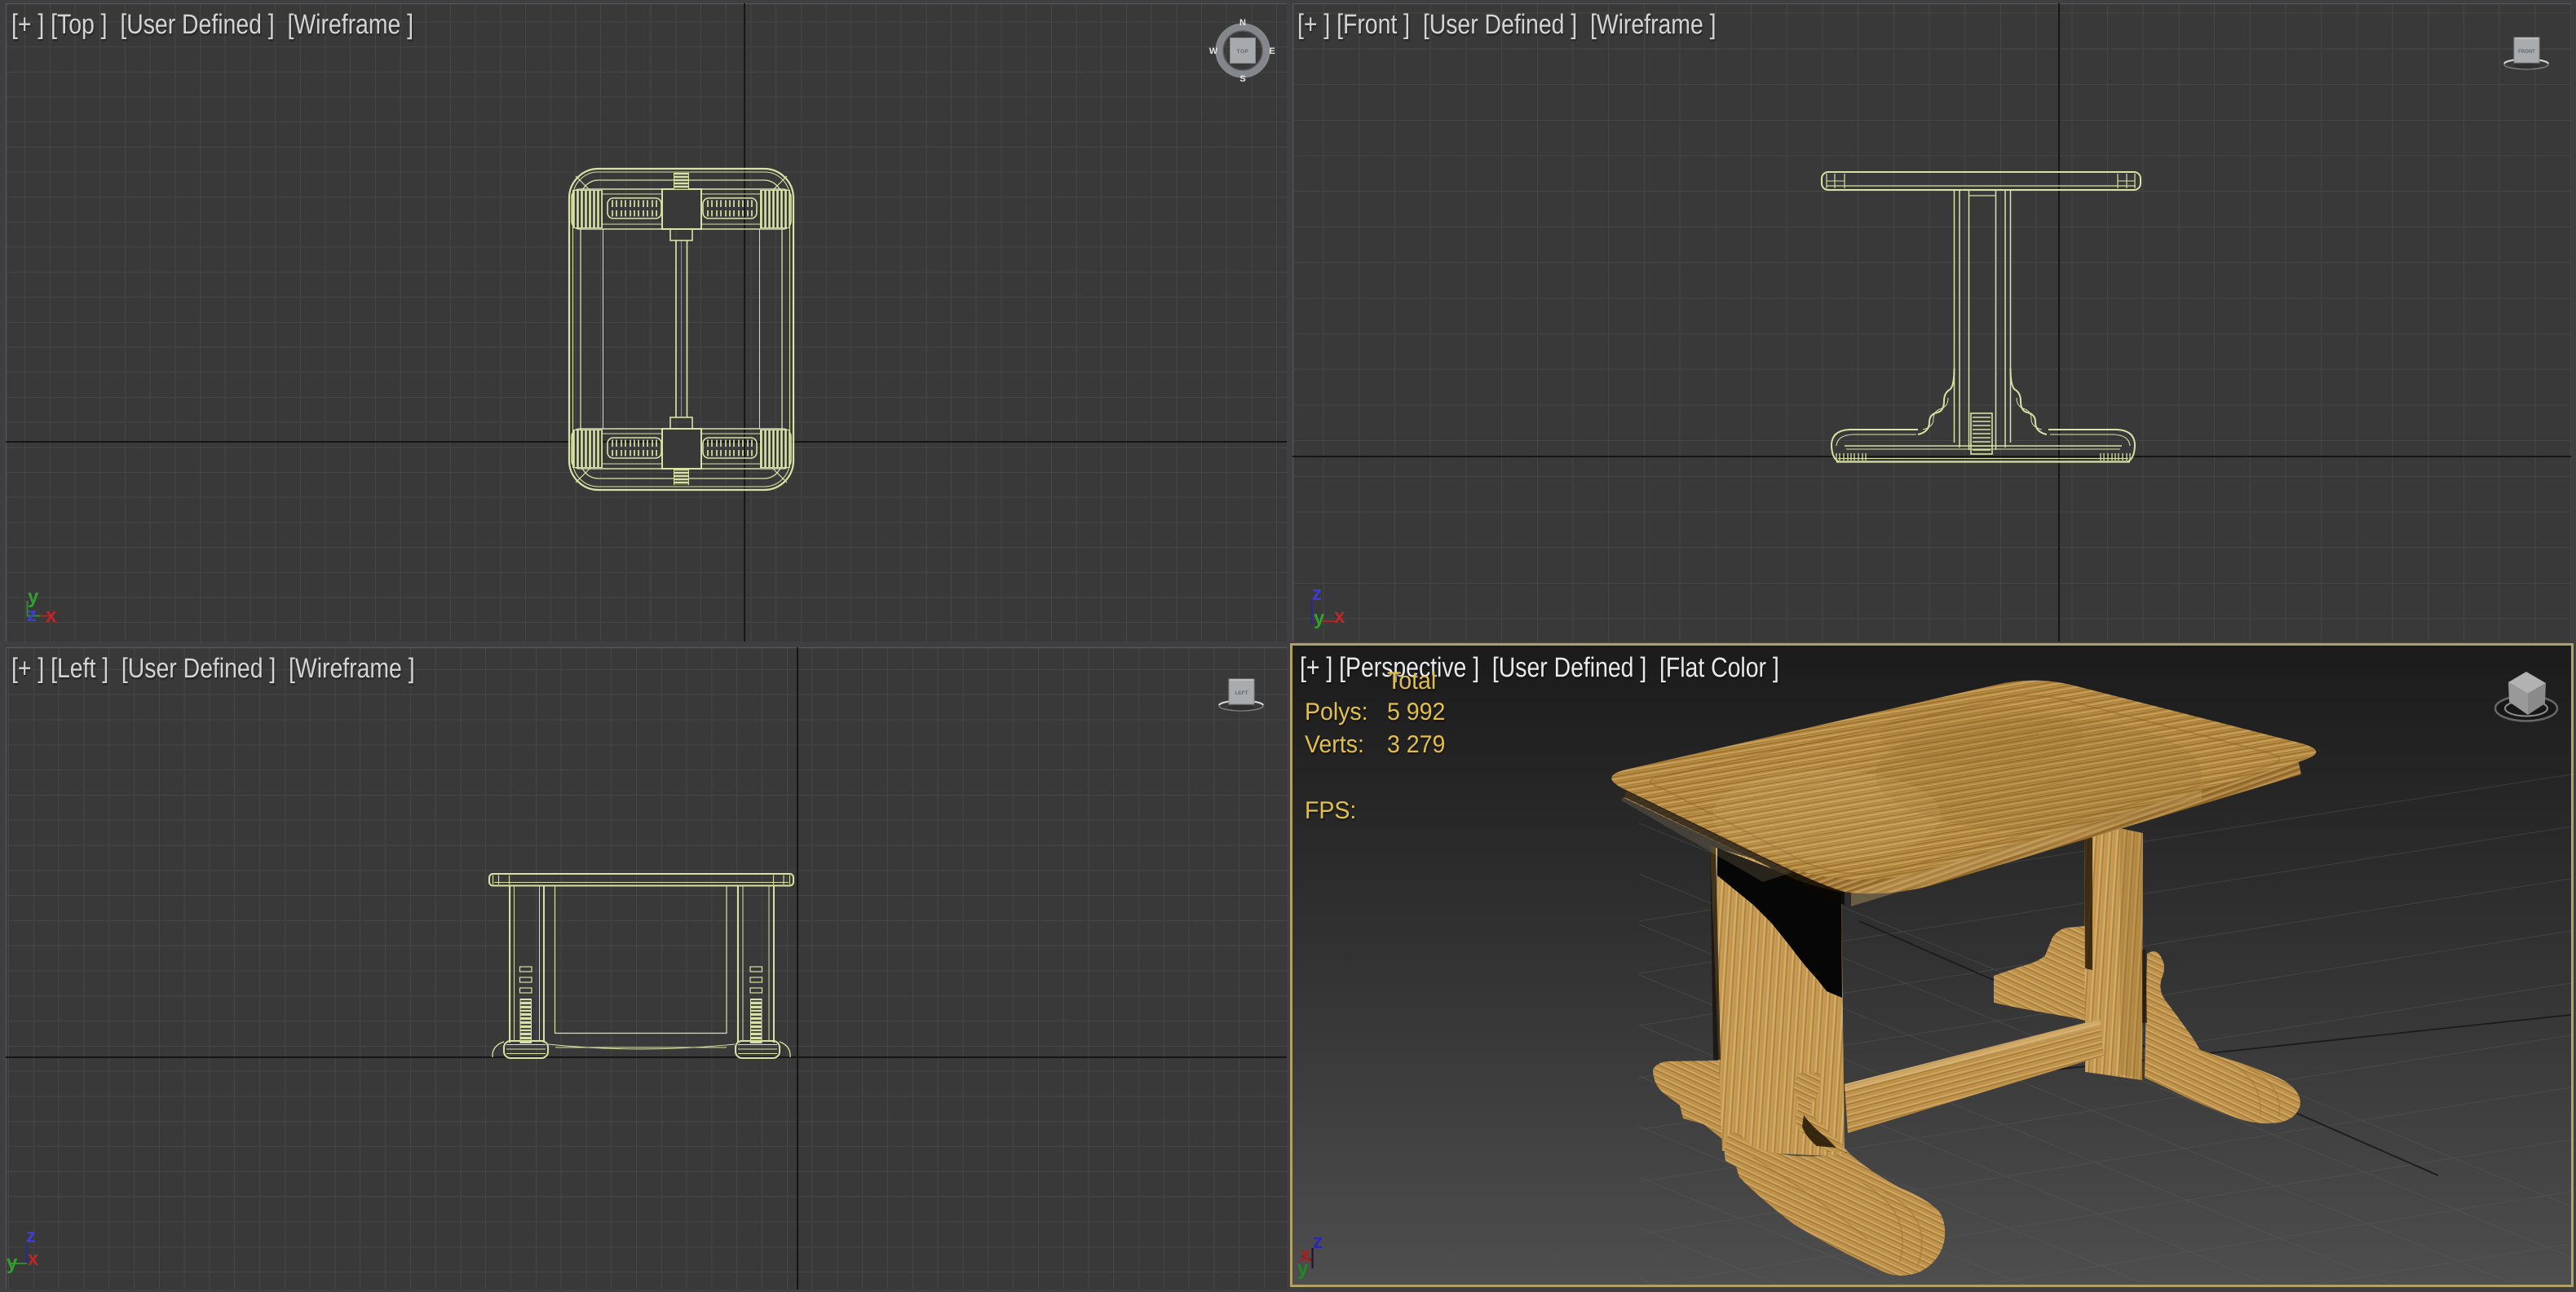  Describe the element at coordinates (2526, 52) in the screenshot. I see `svg-text: FRONT` at that location.